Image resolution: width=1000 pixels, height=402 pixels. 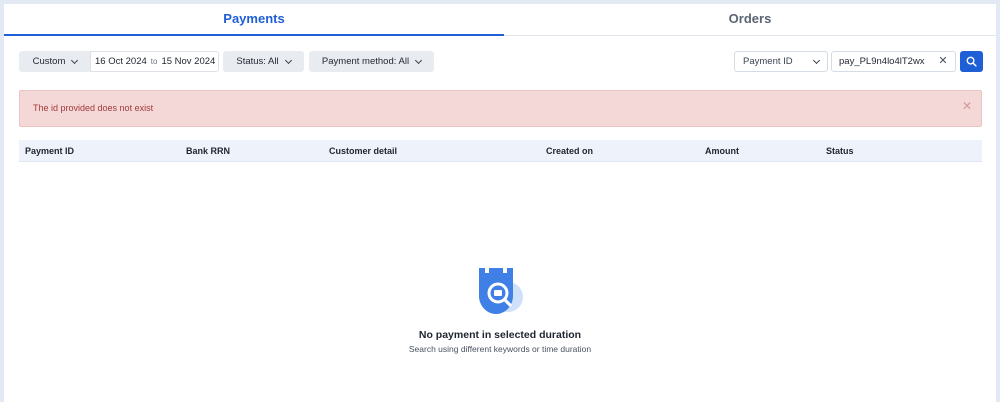 I want to click on column-header-customer-detail: Customer detail, so click(x=363, y=151).